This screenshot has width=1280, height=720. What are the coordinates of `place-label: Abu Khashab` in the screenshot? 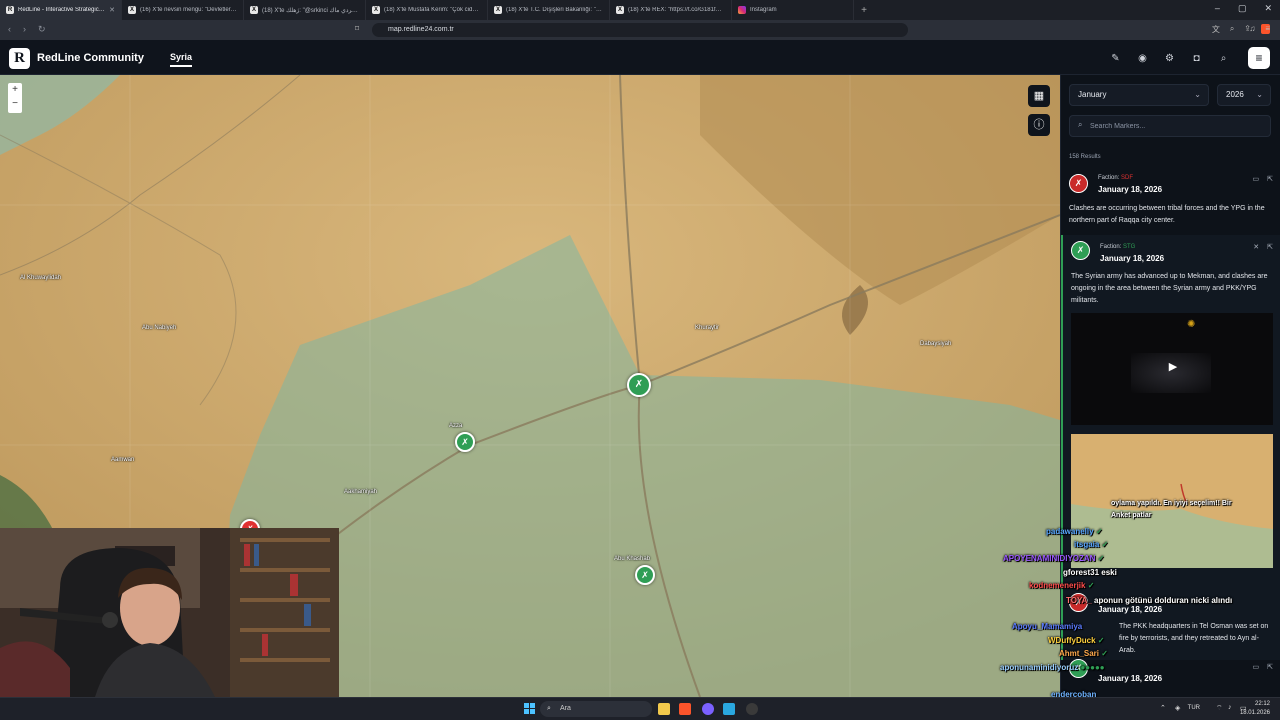 It's located at (632, 559).